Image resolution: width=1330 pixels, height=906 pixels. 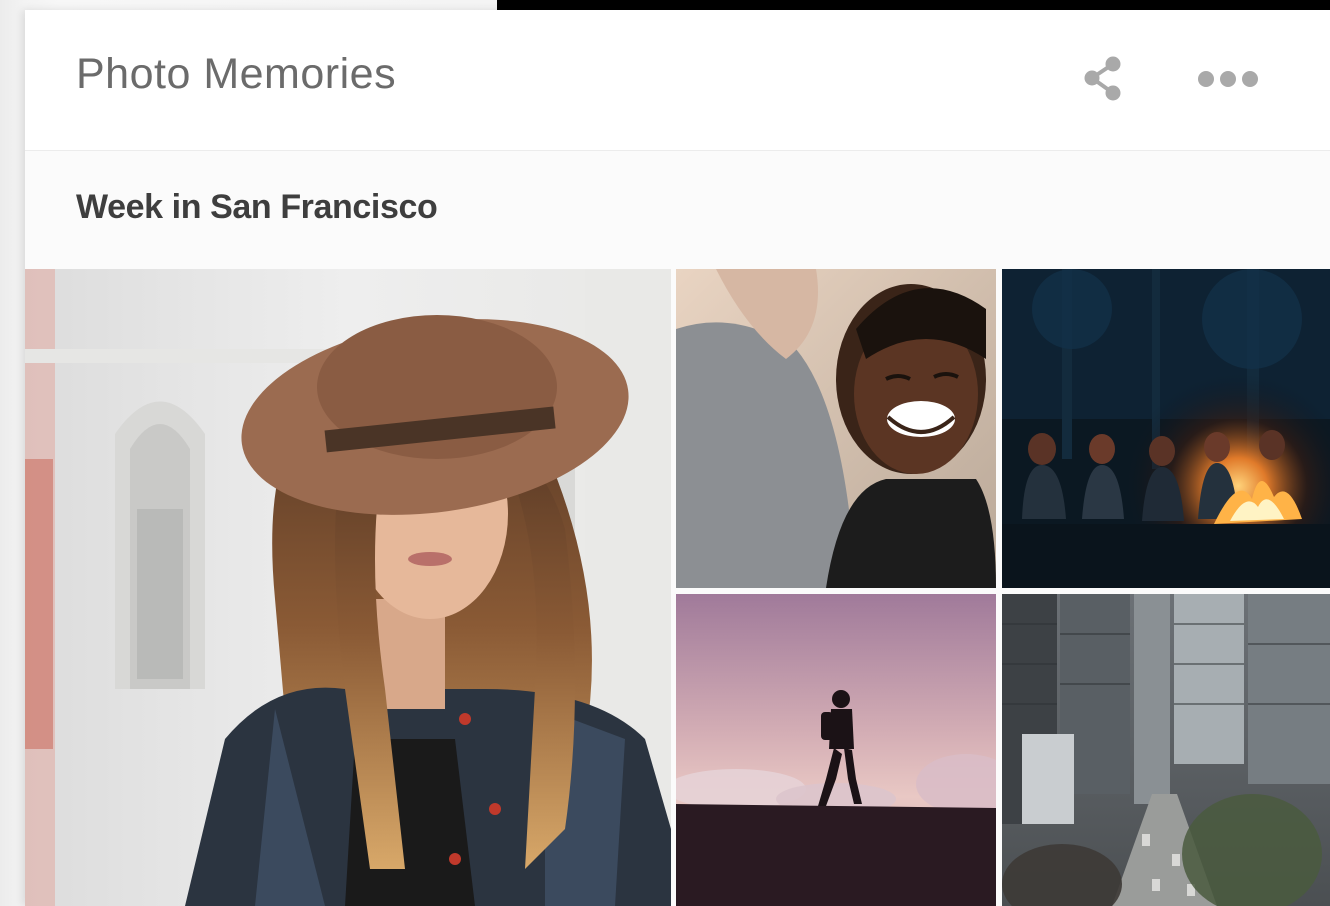 I want to click on share-icon, so click(x=1102, y=78).